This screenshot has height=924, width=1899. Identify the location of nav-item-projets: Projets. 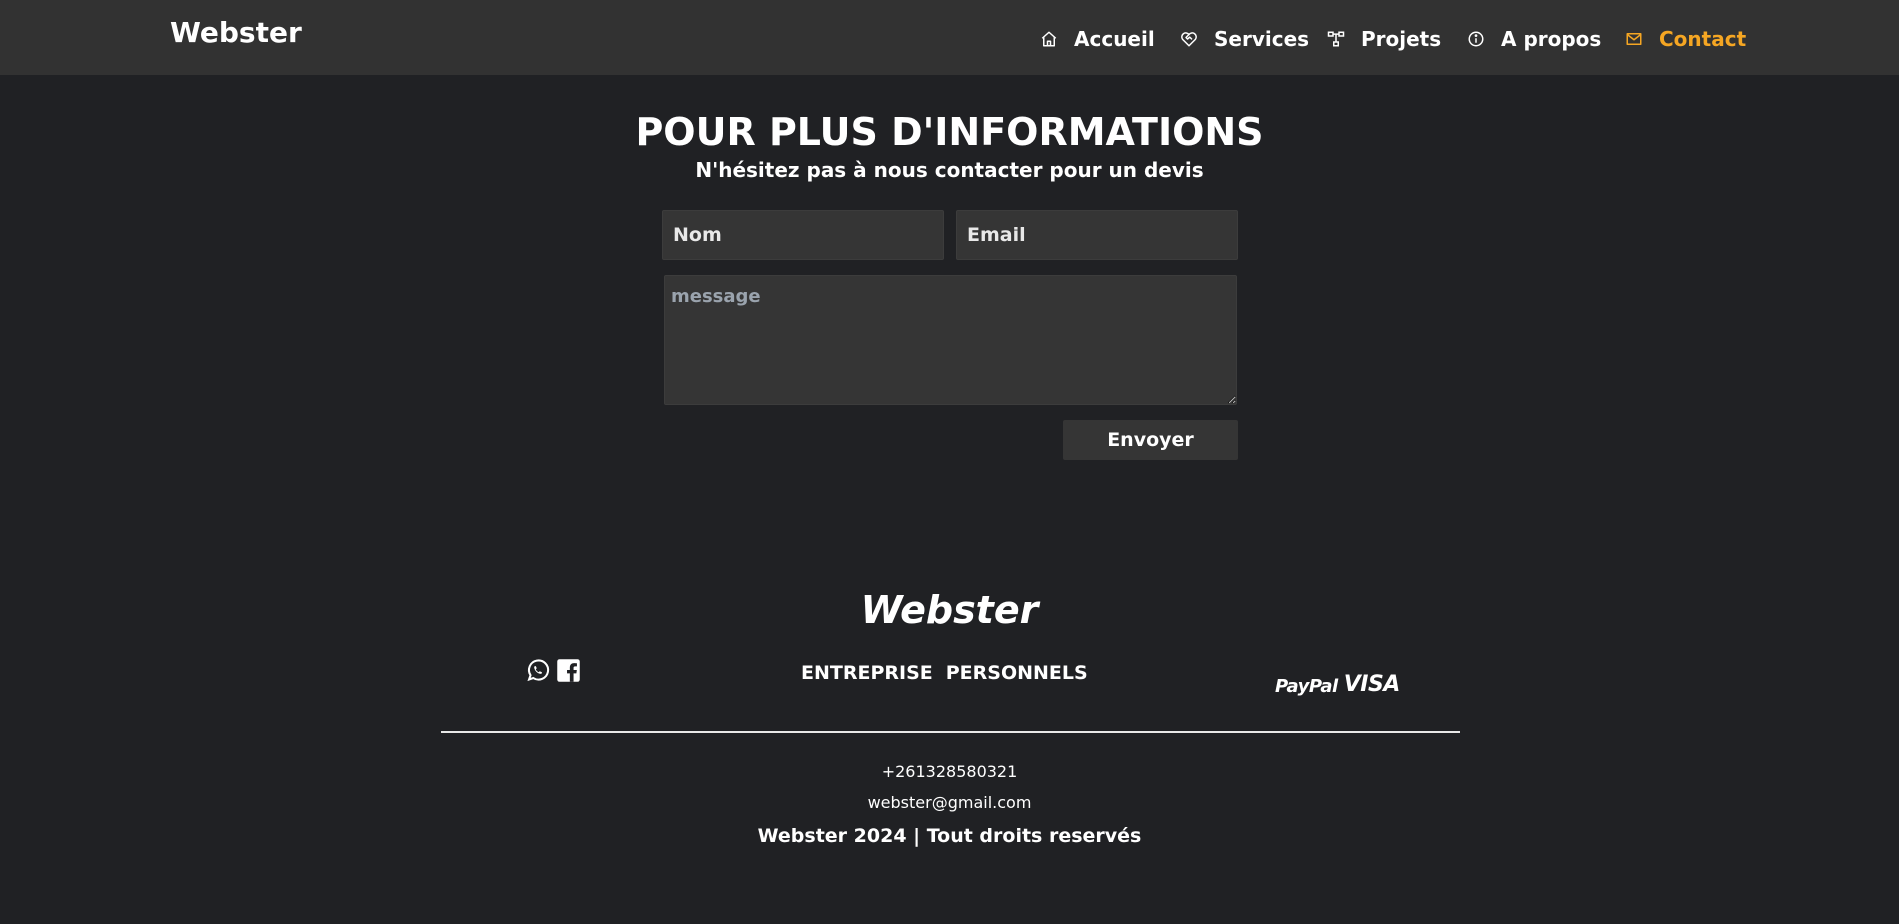
(1384, 39).